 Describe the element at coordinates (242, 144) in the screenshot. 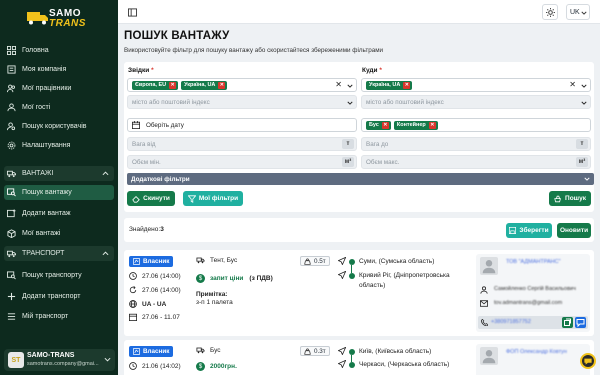

I see `weight-from-input: Вага від т` at that location.